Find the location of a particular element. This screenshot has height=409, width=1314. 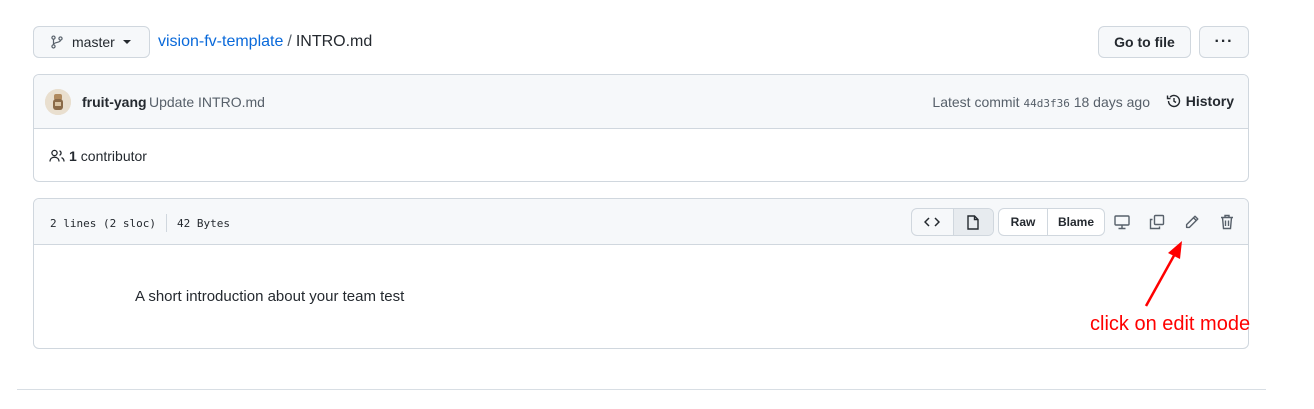

delete-file-button is located at coordinates (1227, 222).